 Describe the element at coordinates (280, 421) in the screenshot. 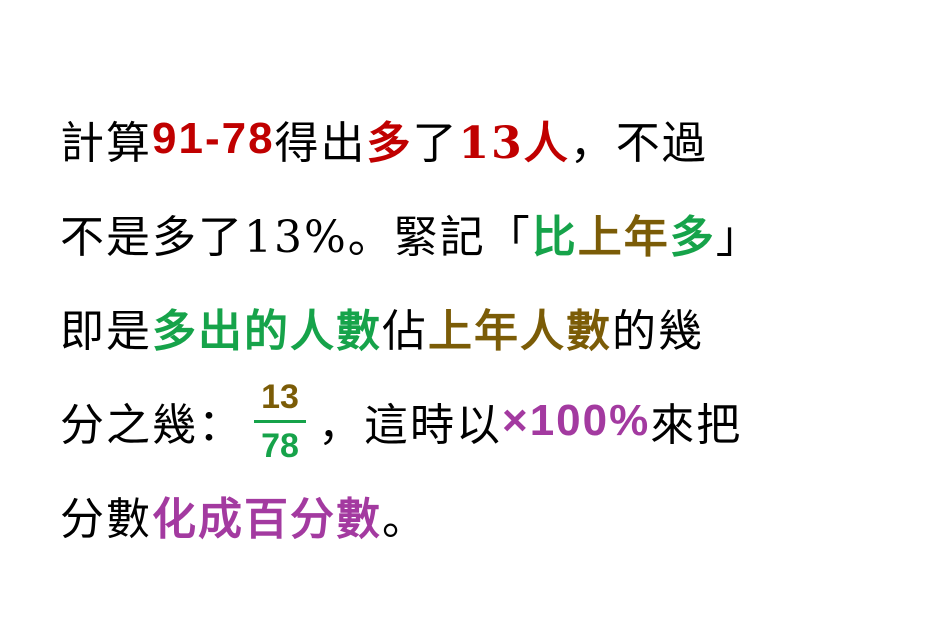

I see `fraction: 13 78` at that location.